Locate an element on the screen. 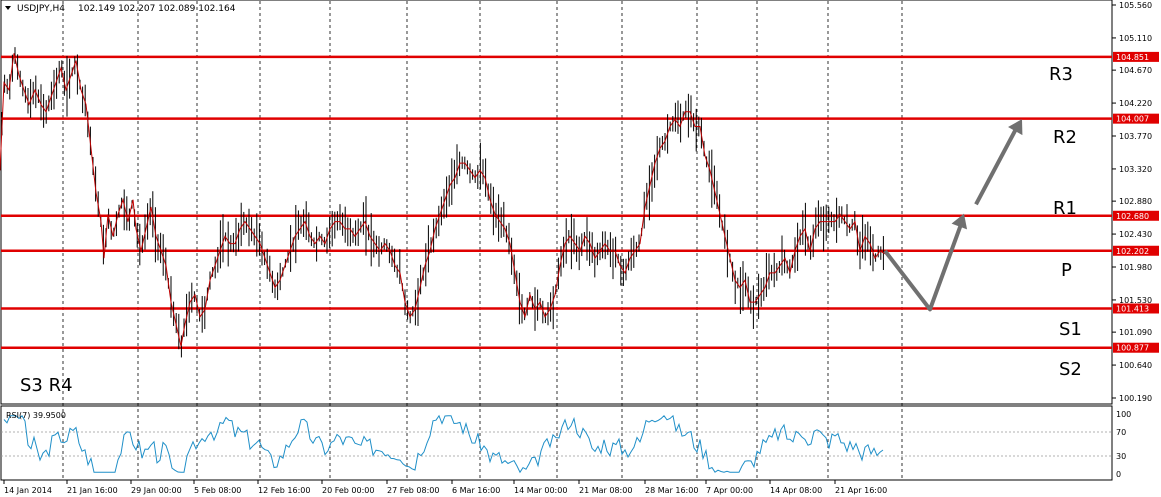 The width and height of the screenshot is (1161, 497). x-tick-label: 6 Mar 16:00 is located at coordinates (476, 490).